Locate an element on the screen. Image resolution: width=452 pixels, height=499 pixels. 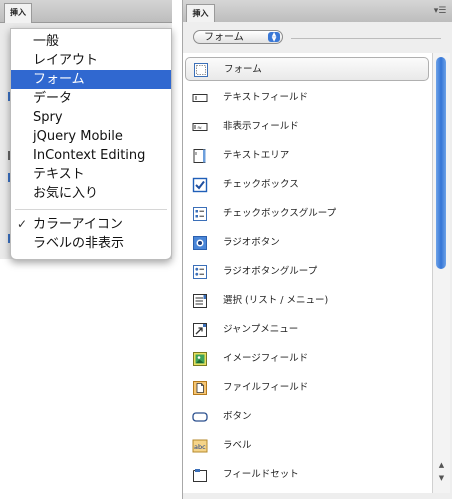
svg-text: abc is located at coordinates (200, 447).